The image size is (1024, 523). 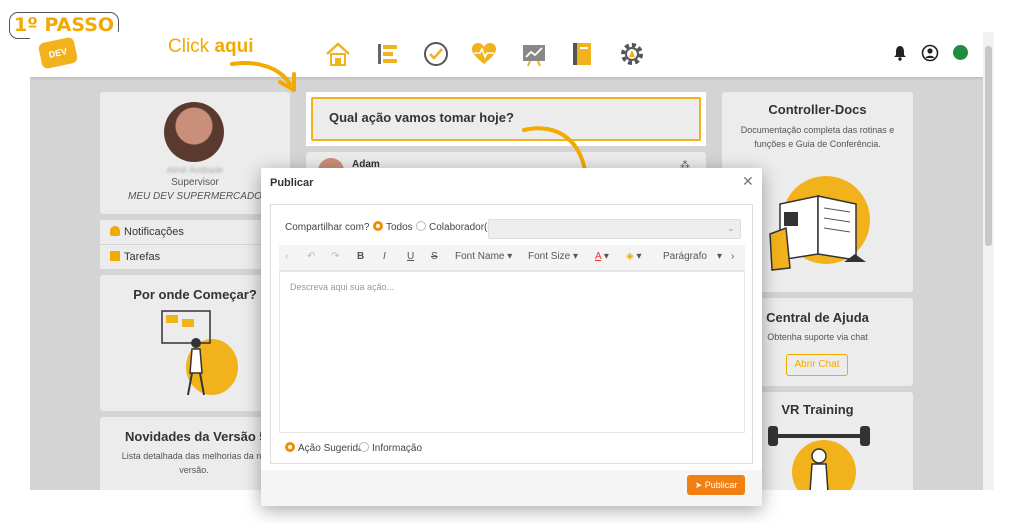 What do you see at coordinates (397, 448) in the screenshot?
I see `type-option-label: Informação` at bounding box center [397, 448].